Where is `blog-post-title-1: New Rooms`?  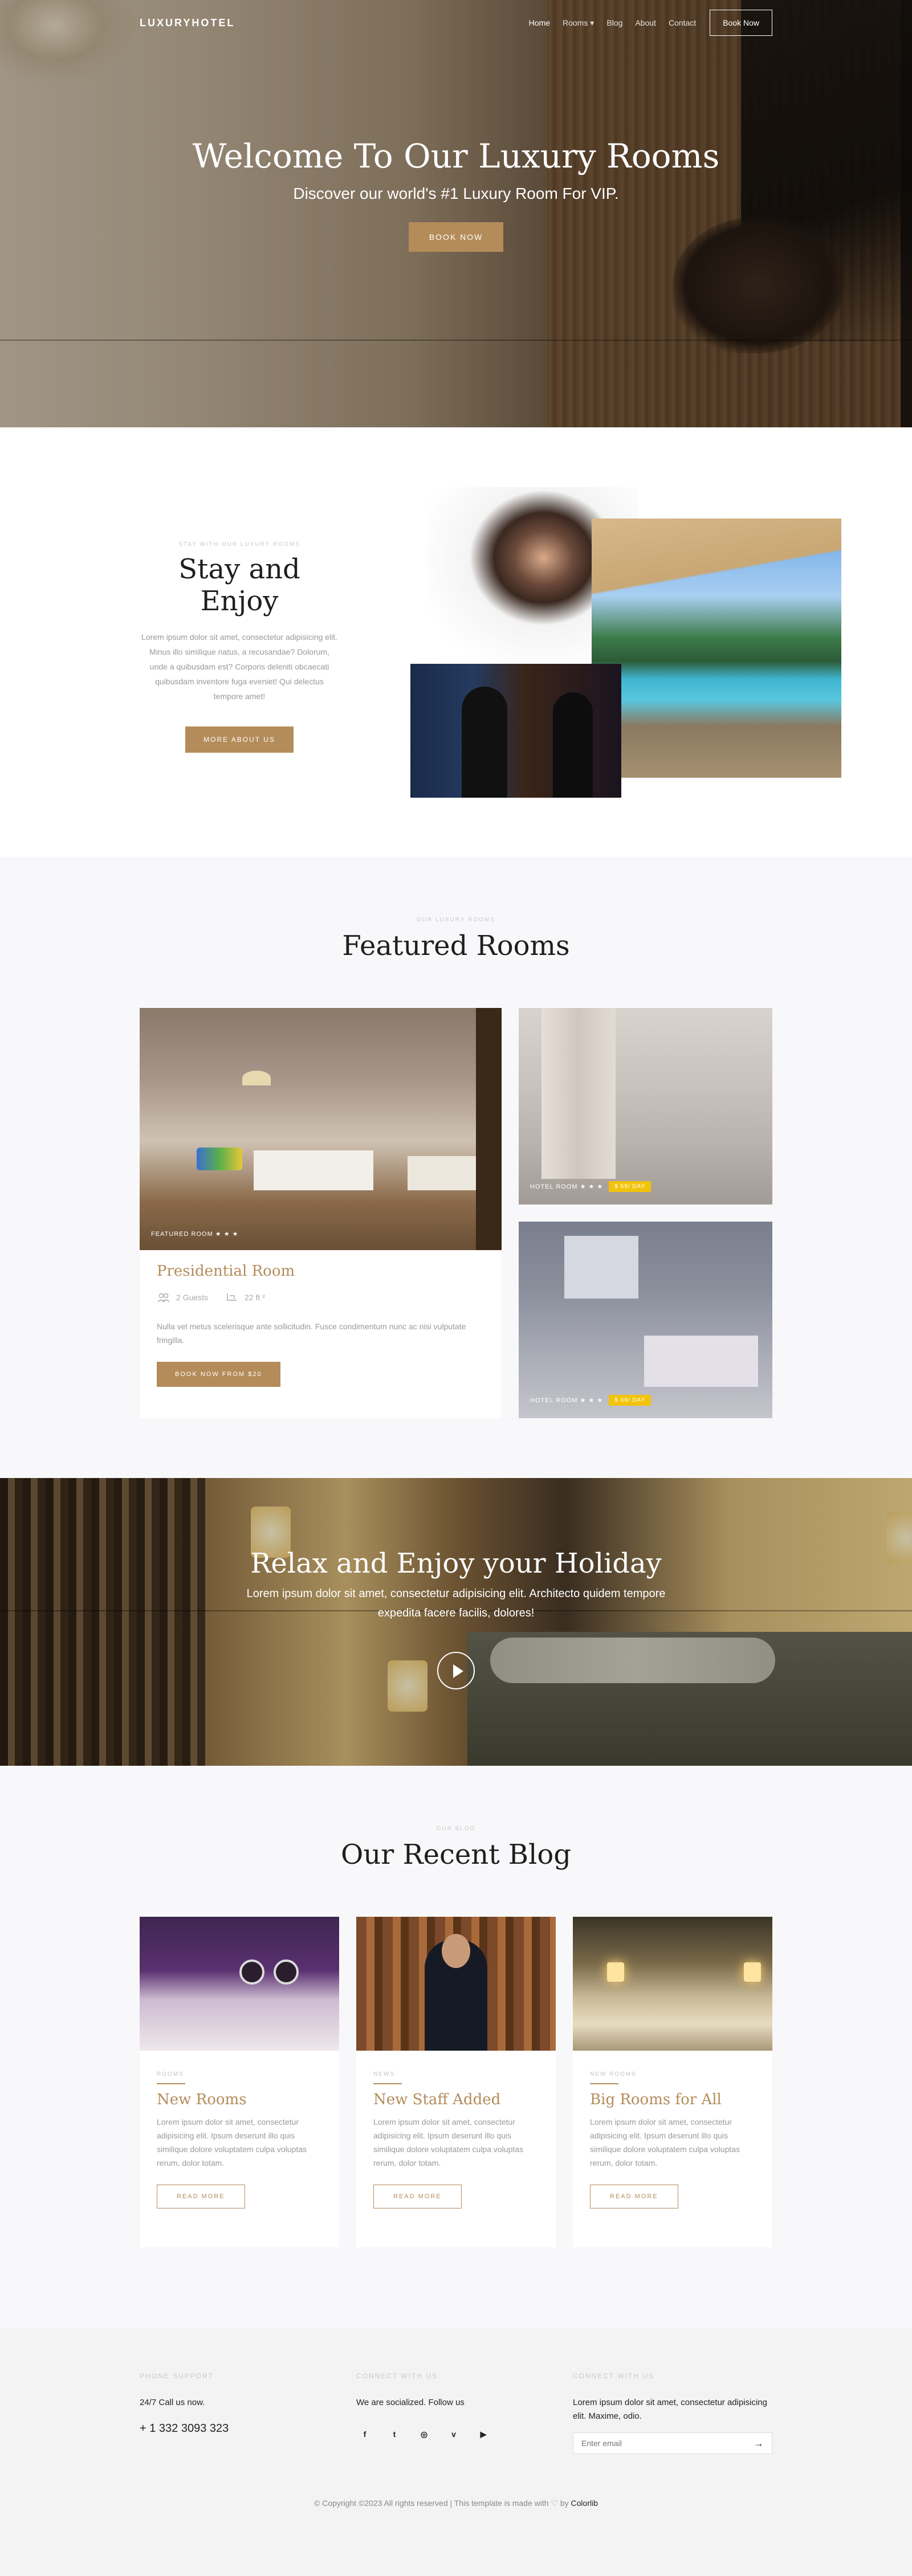 blog-post-title-1: New Rooms is located at coordinates (239, 2100).